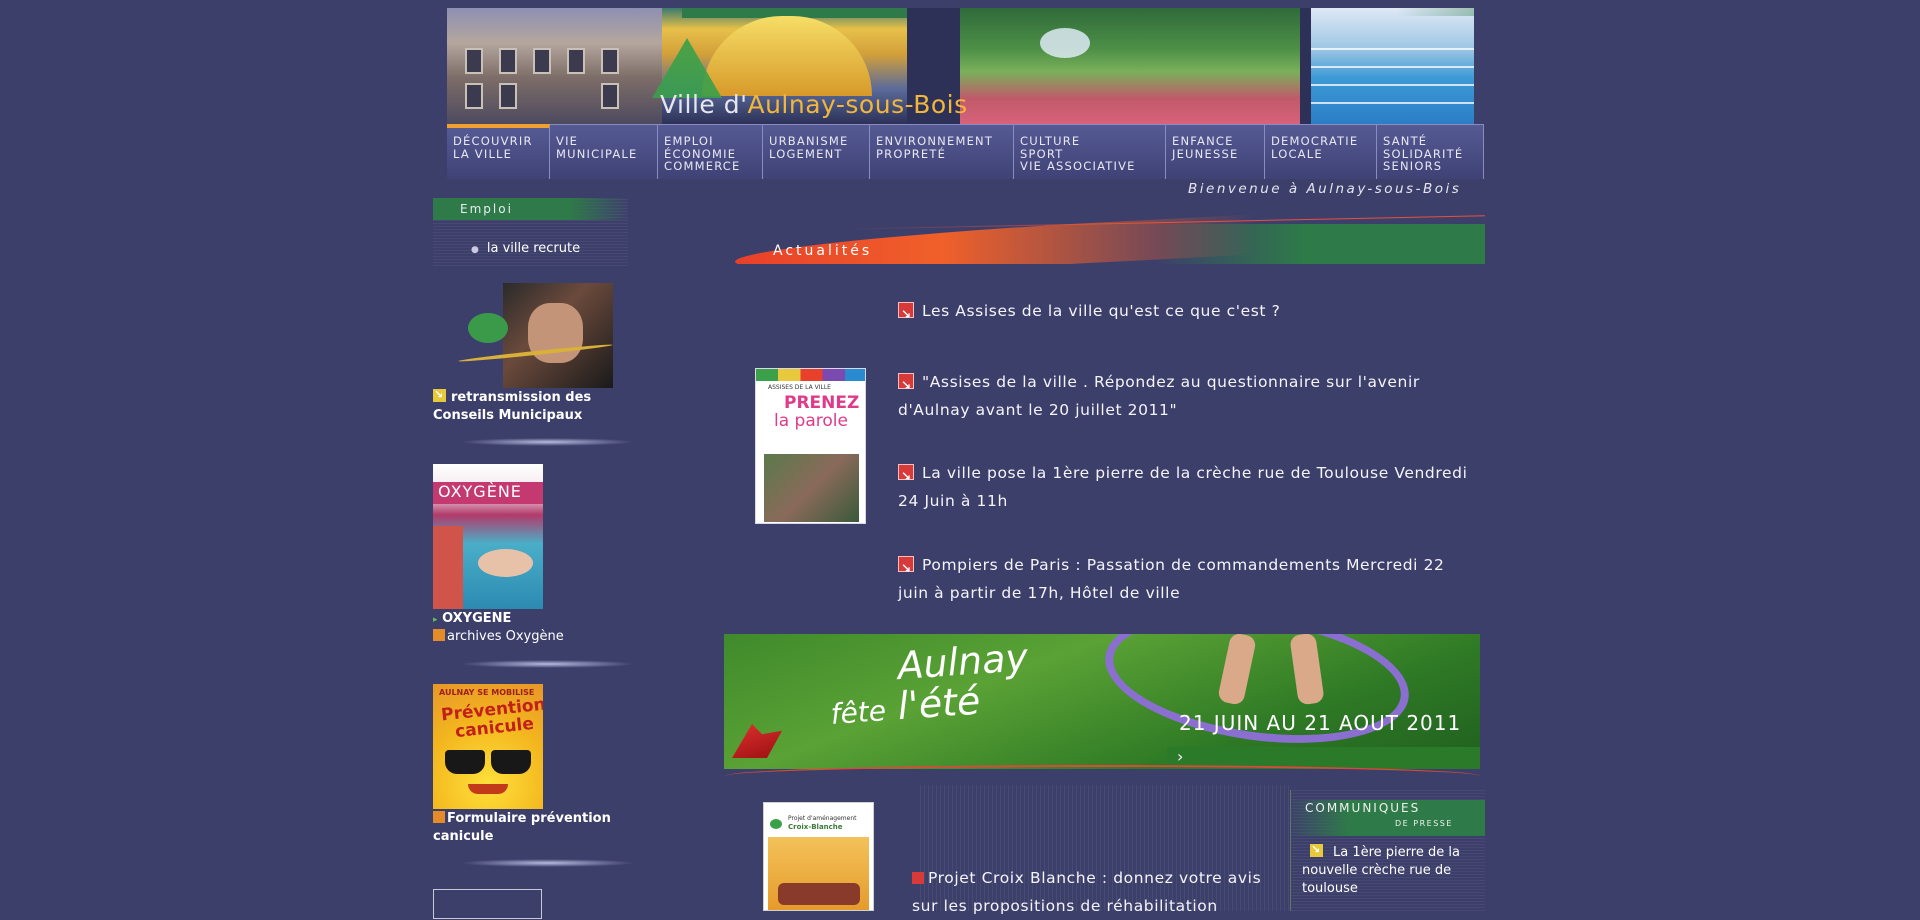  I want to click on park-fountain-photo, so click(1130, 66).